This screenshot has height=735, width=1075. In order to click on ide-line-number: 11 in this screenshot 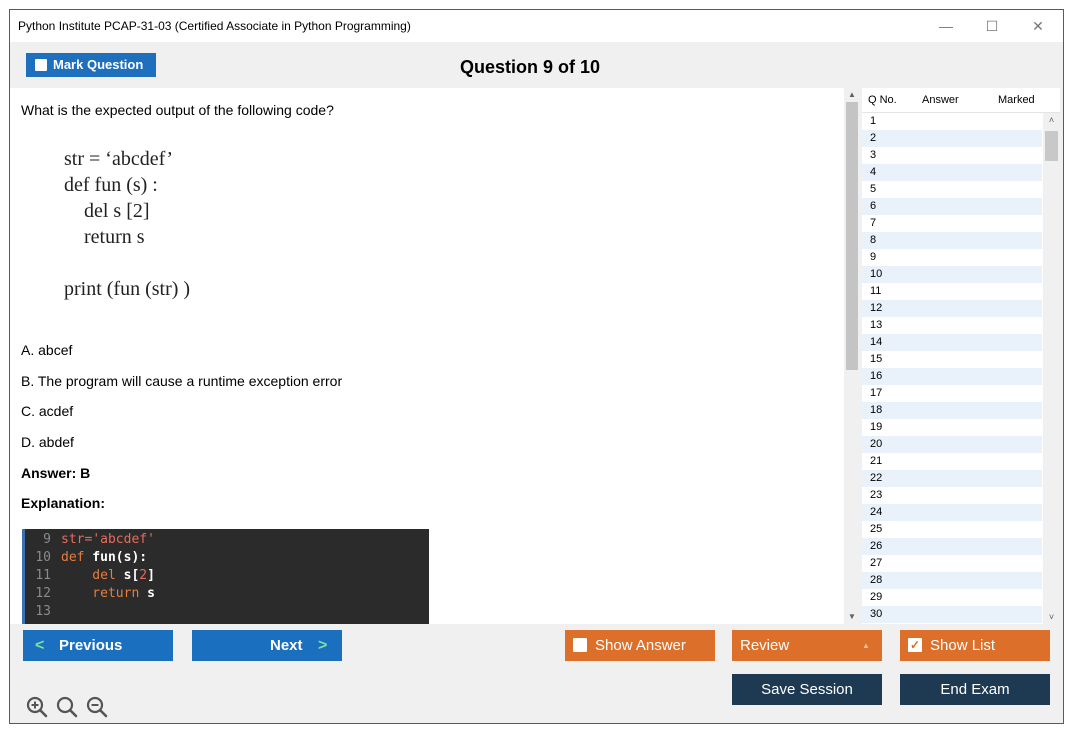, I will do `click(43, 575)`.